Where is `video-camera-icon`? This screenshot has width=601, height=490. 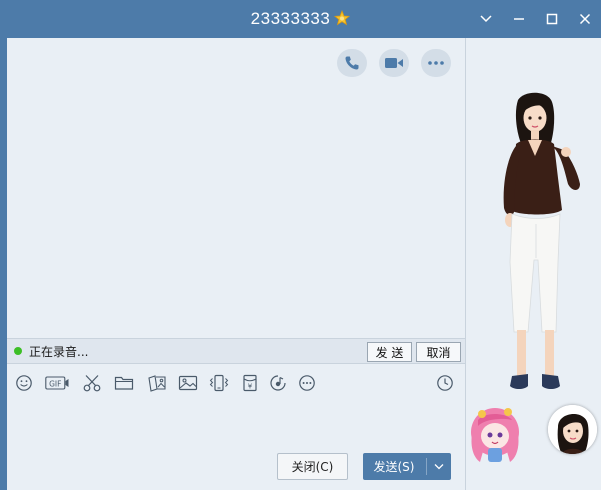 video-camera-icon is located at coordinates (394, 63).